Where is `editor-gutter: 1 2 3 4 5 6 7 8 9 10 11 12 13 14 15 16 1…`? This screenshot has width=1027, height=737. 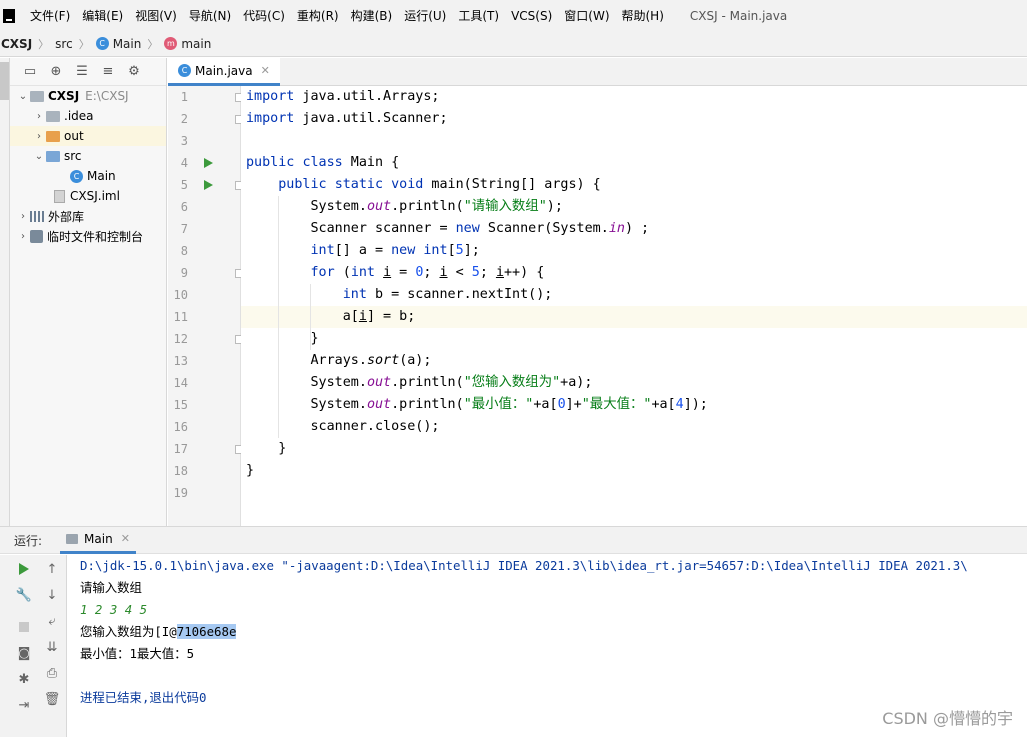 editor-gutter: 1 2 3 4 5 6 7 8 9 10 11 12 13 14 15 16 1… is located at coordinates (206, 306).